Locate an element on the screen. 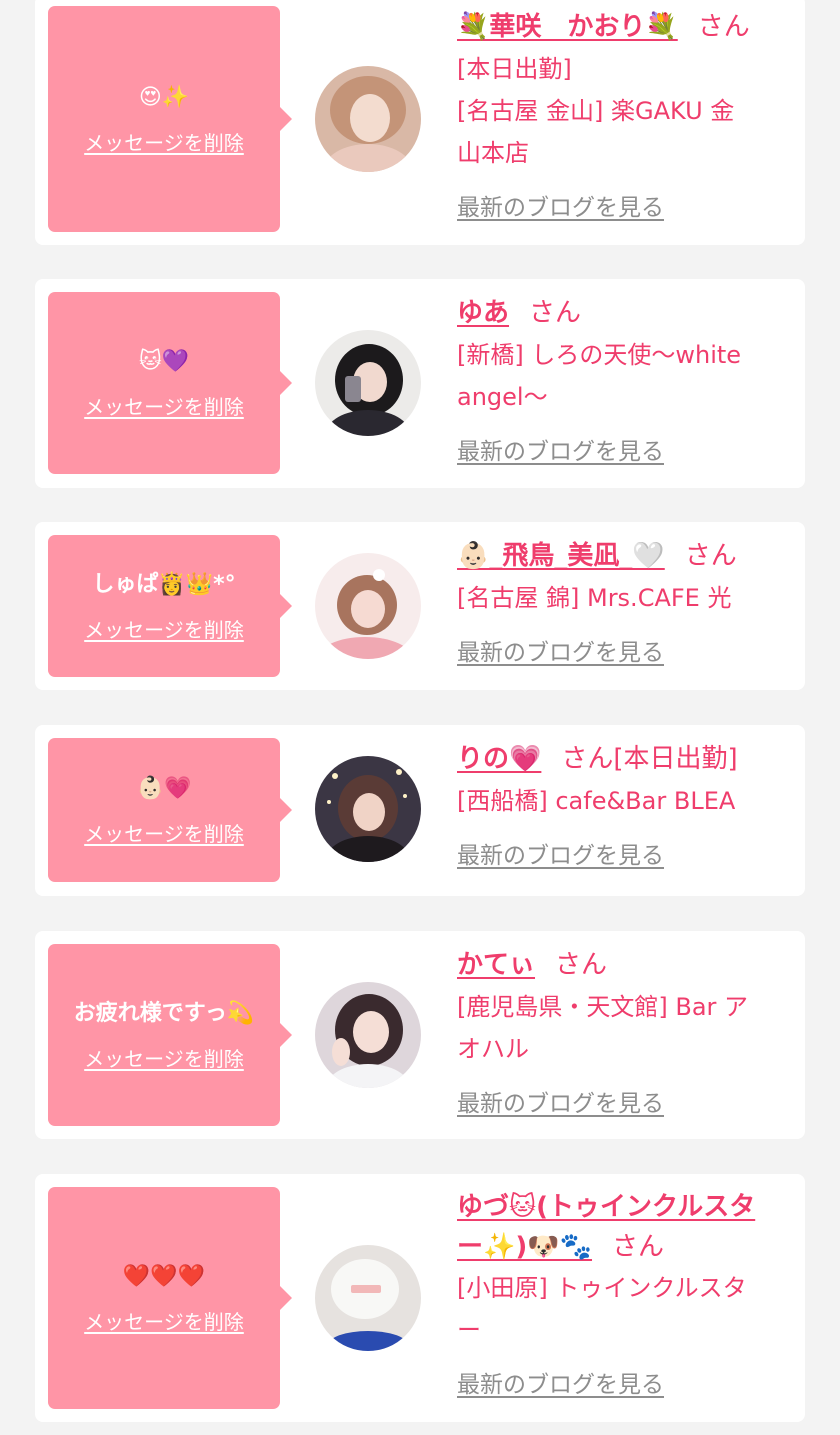 The image size is (840, 1435). store-text: [新橋] しろの天使〜white is located at coordinates (599, 355).